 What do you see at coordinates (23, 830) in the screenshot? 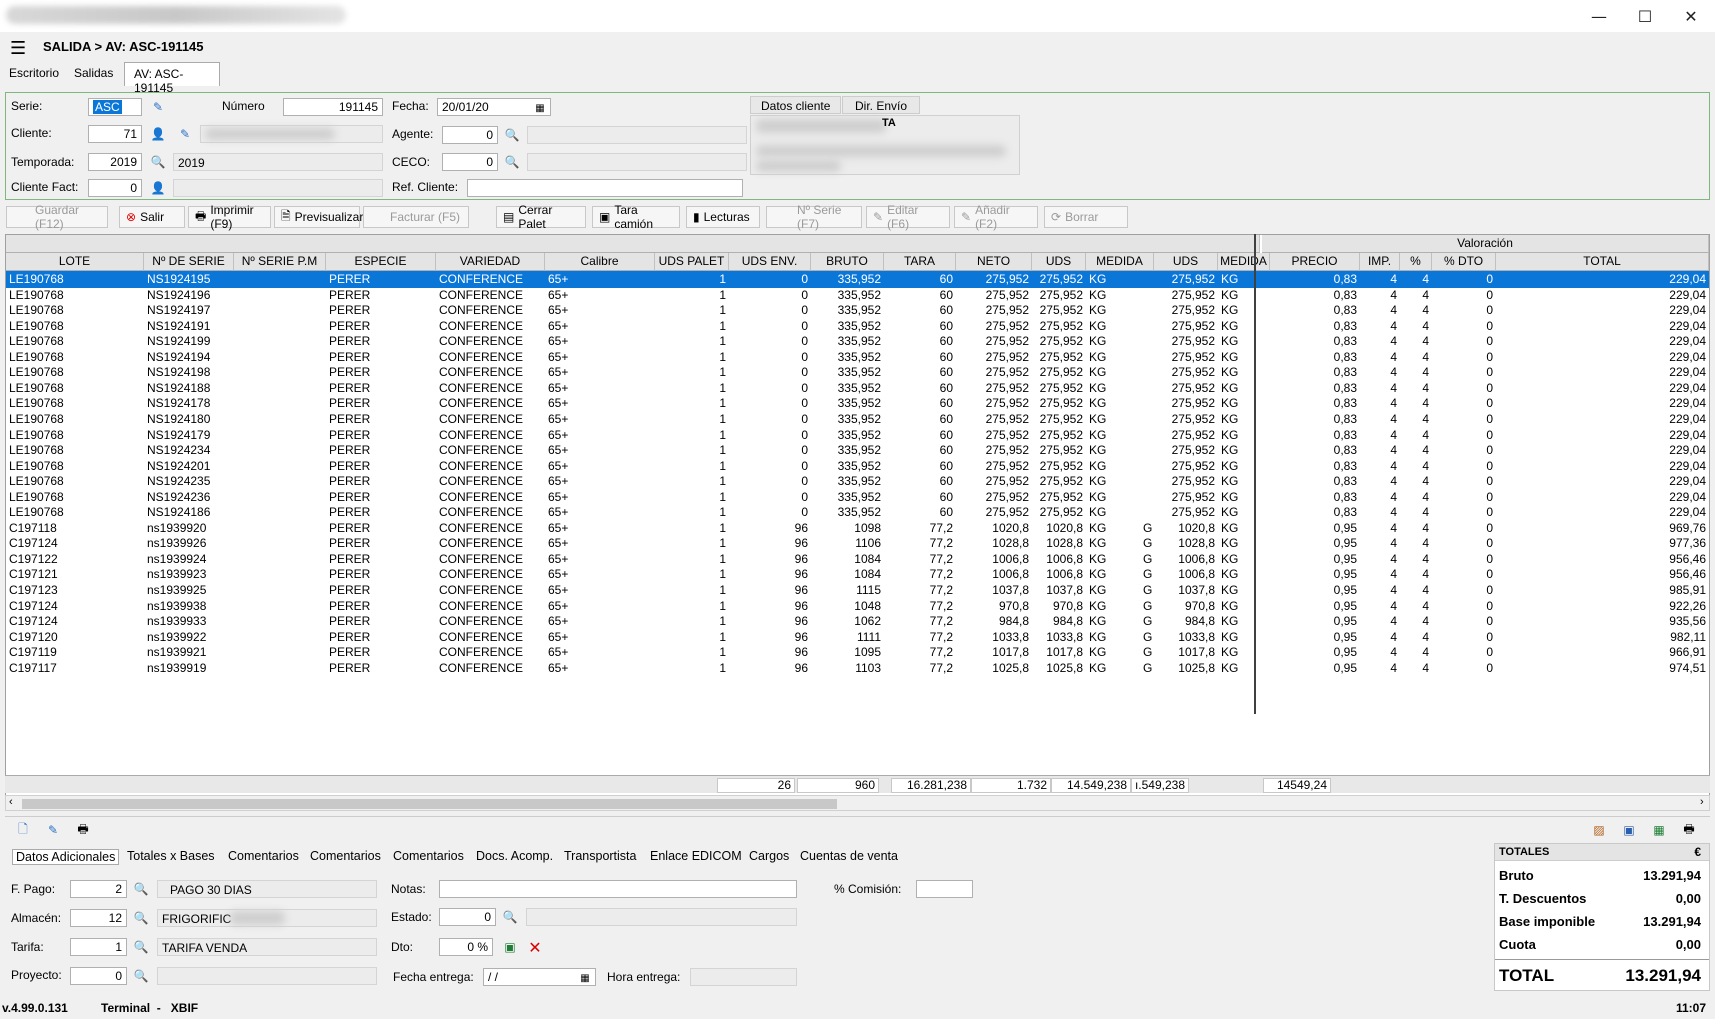
I see `new-line-icon: 🗋` at bounding box center [23, 830].